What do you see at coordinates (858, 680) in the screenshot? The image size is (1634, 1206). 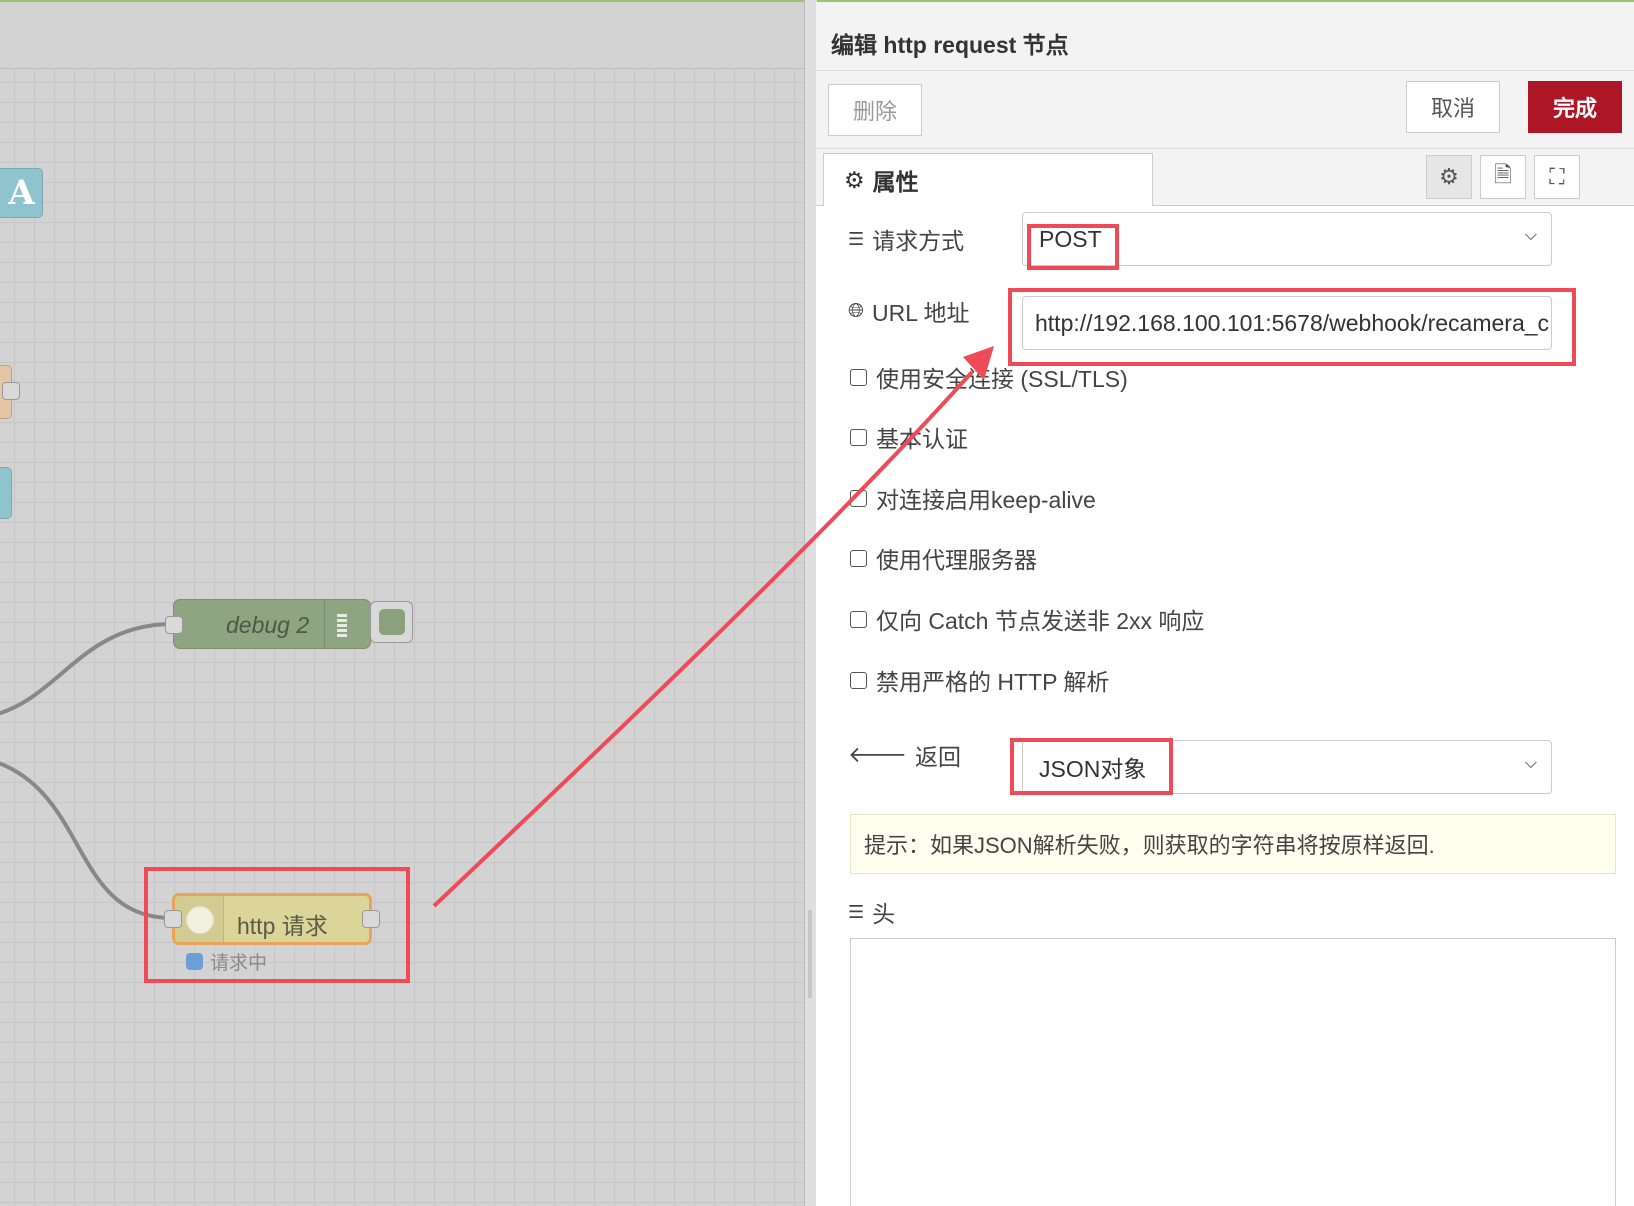 I see `checkbox-insecure-http-box` at bounding box center [858, 680].